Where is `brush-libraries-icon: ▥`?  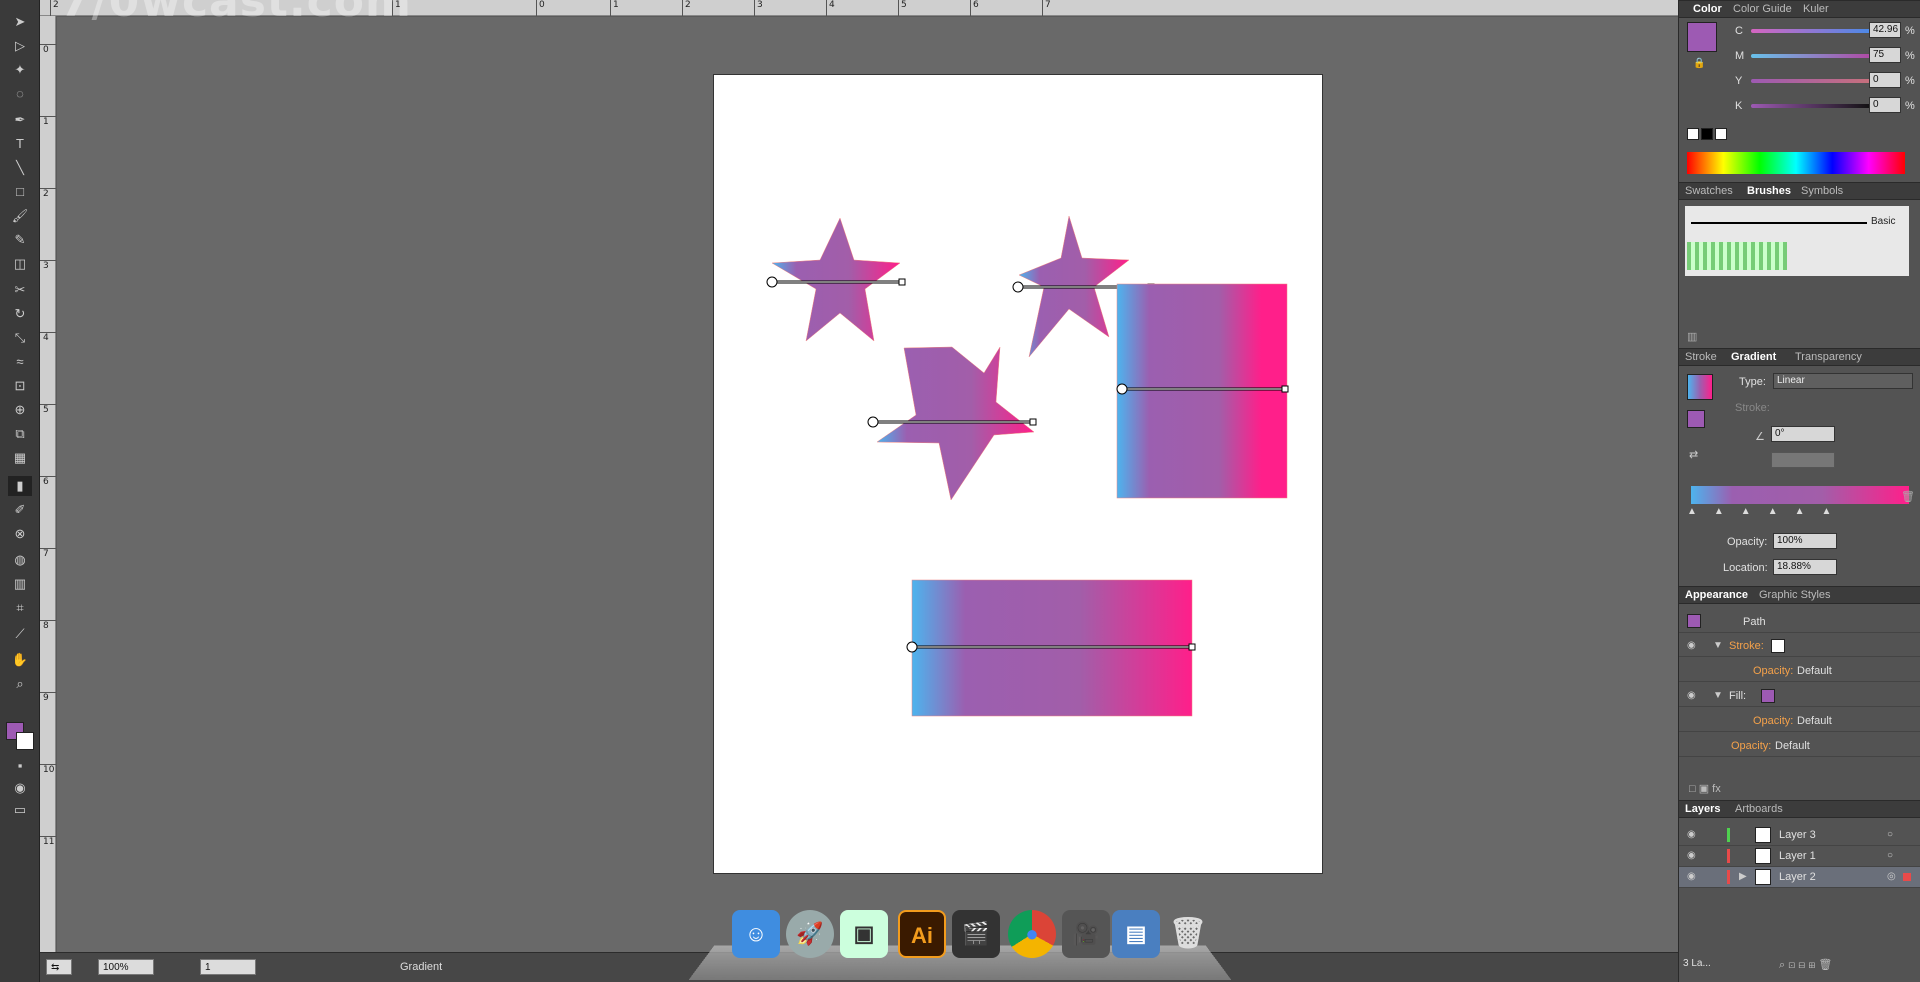 brush-libraries-icon: ▥ is located at coordinates (1692, 336).